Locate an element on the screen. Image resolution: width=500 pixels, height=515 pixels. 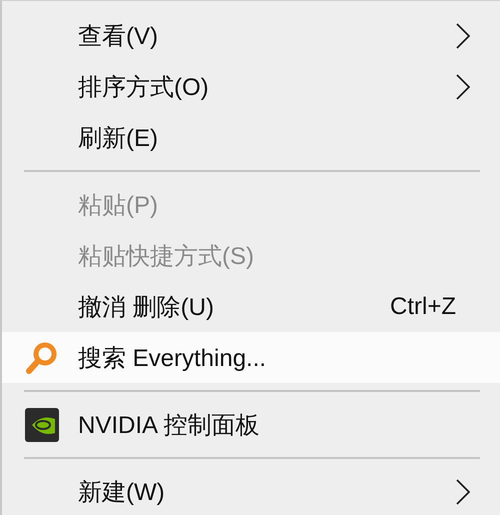
menu-item: 撤消 删除(U) Ctrl+Z is located at coordinates (251, 306).